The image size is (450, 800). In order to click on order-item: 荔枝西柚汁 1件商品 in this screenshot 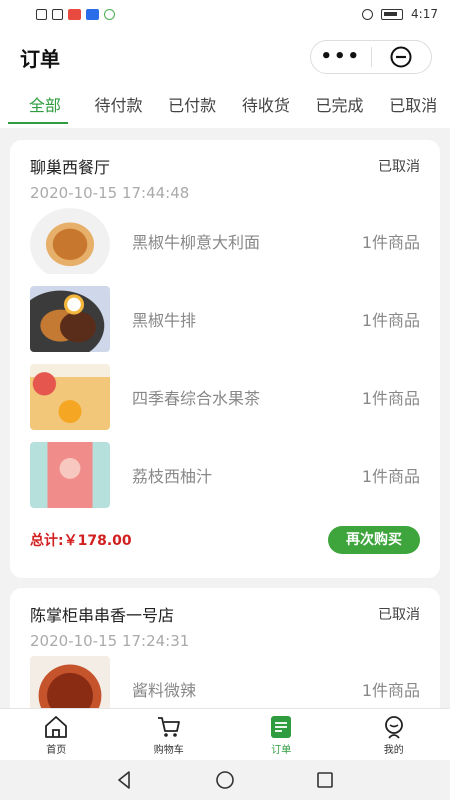, I will do `click(225, 475)`.